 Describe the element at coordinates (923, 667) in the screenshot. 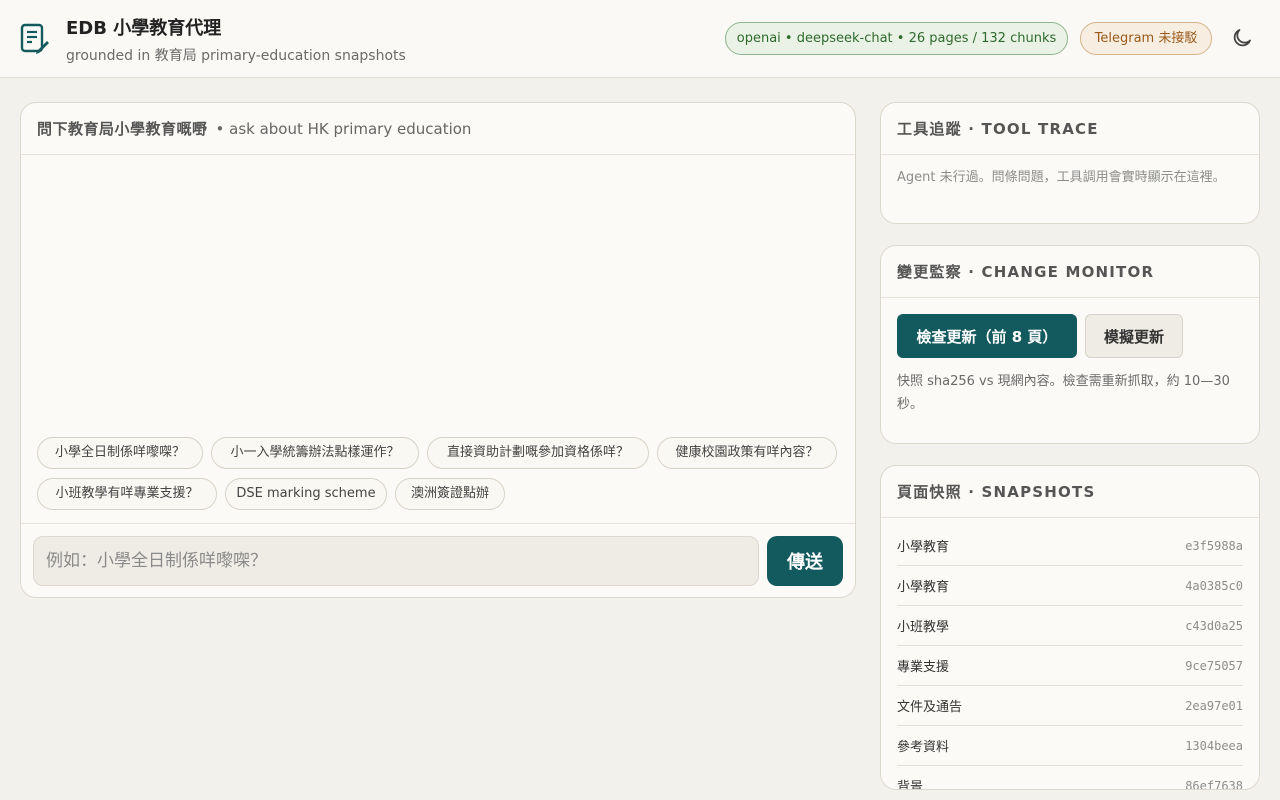

I see `snapshot-name: 專業支援` at that location.